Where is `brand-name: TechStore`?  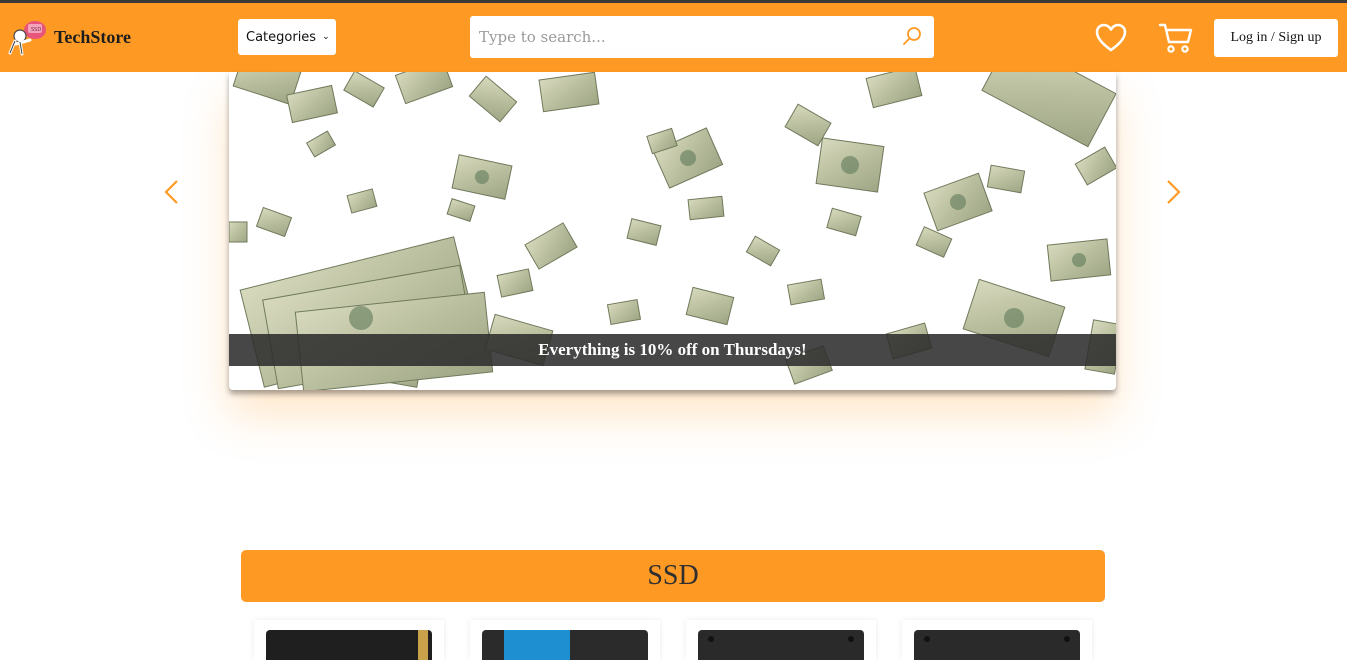 brand-name: TechStore is located at coordinates (92, 37).